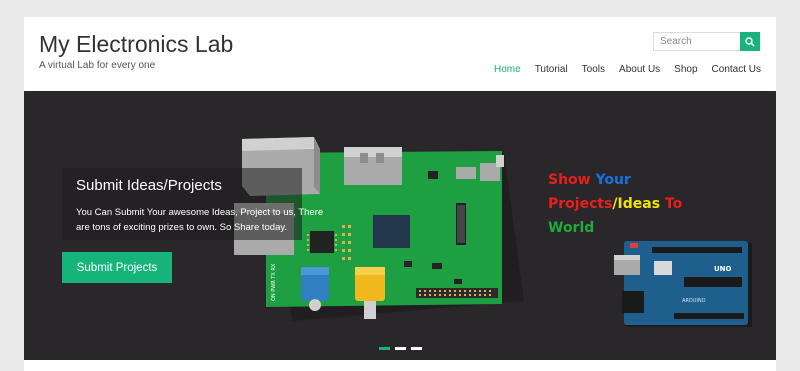 This screenshot has height=371, width=800. I want to click on nav-home: Home, so click(507, 69).